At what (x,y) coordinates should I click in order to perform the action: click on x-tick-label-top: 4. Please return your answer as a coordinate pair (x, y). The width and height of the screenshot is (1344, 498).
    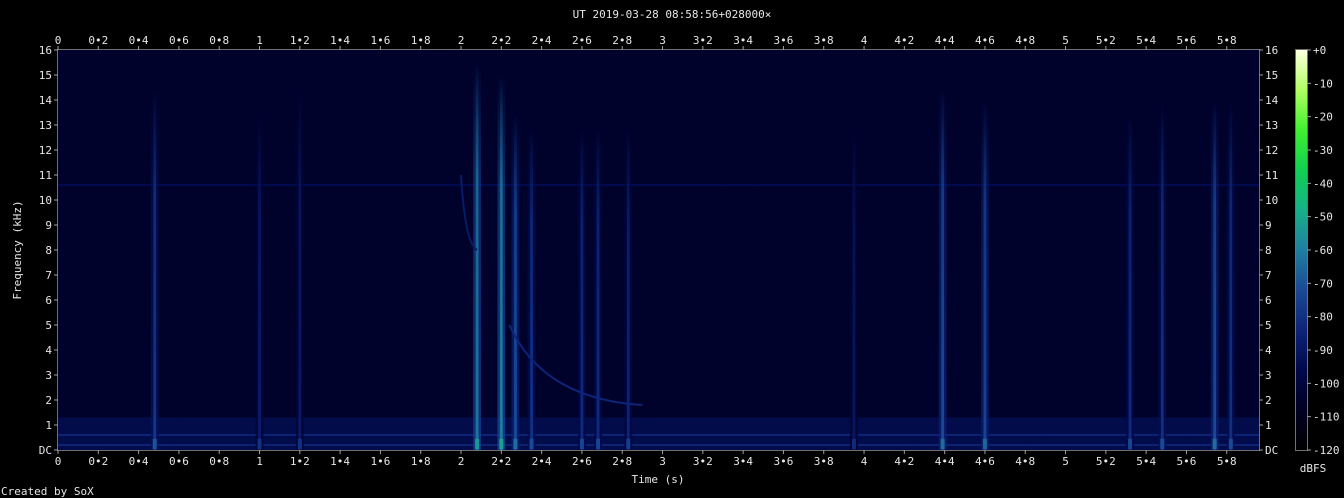
    Looking at the image, I should click on (864, 40).